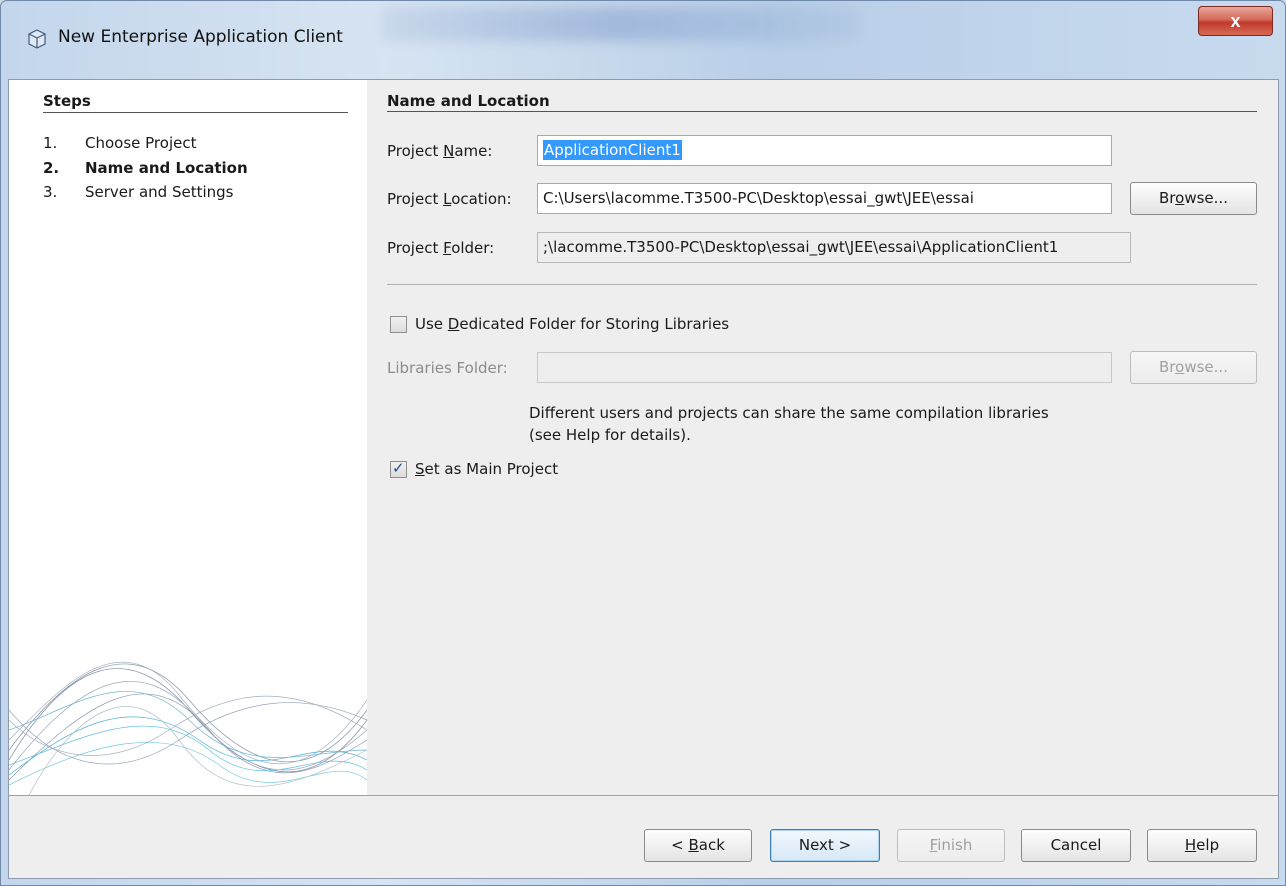  I want to click on title-bar: New Enterprise Application Client x, so click(643, 41).